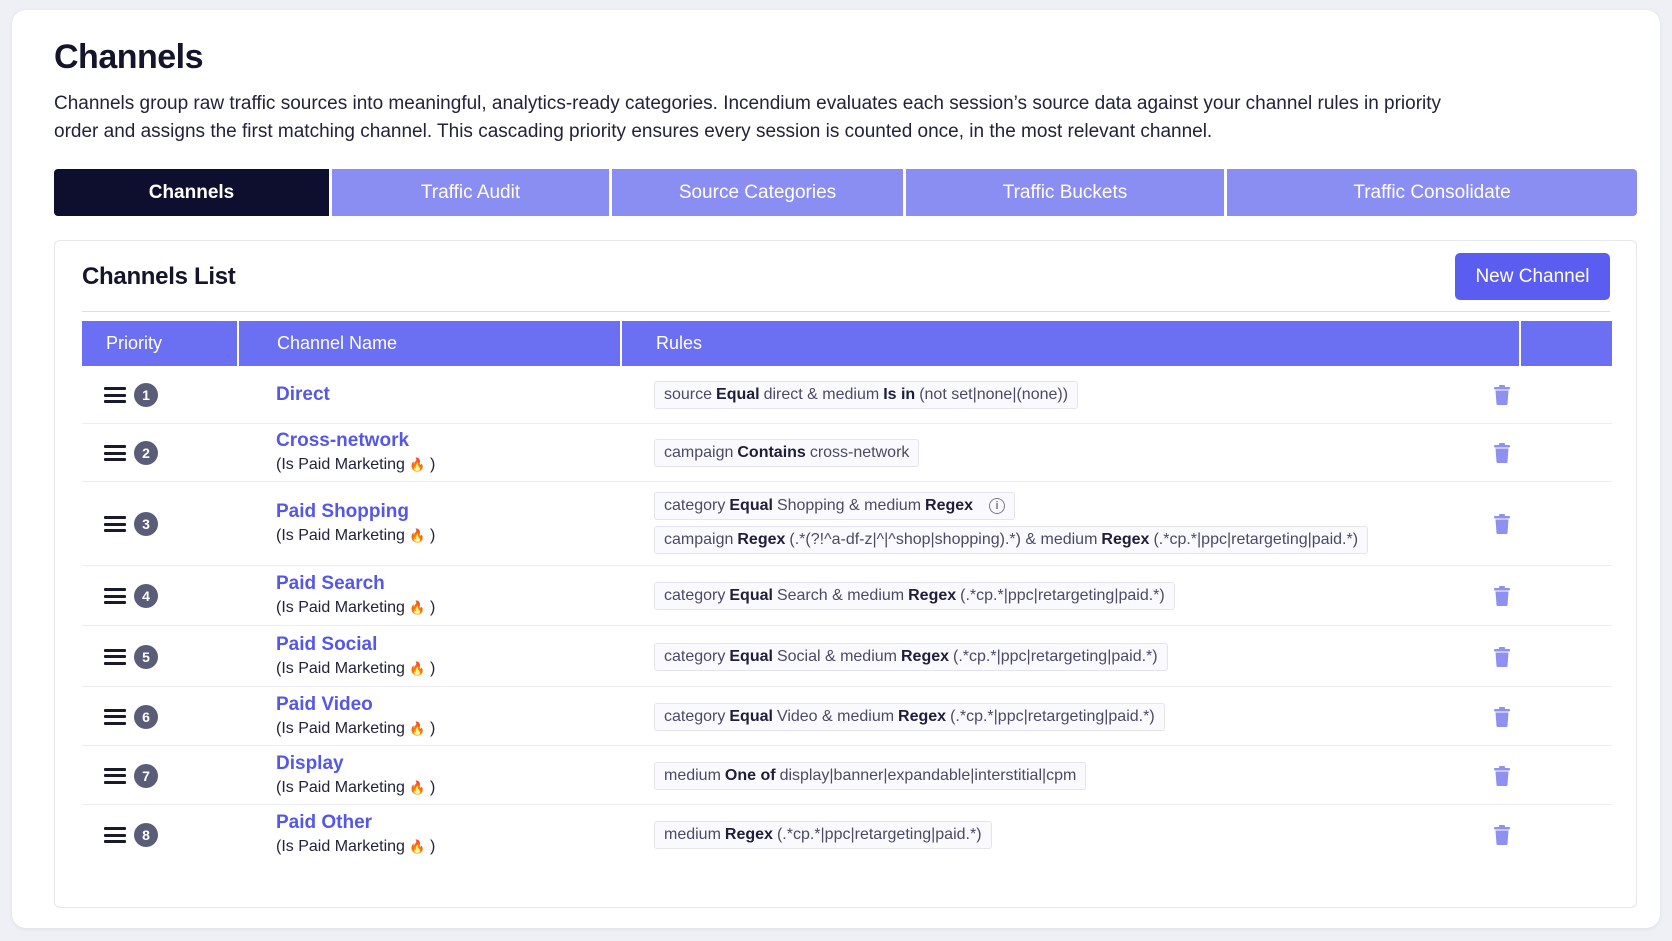  I want to click on channel-name-cell: Direct, so click(303, 395).